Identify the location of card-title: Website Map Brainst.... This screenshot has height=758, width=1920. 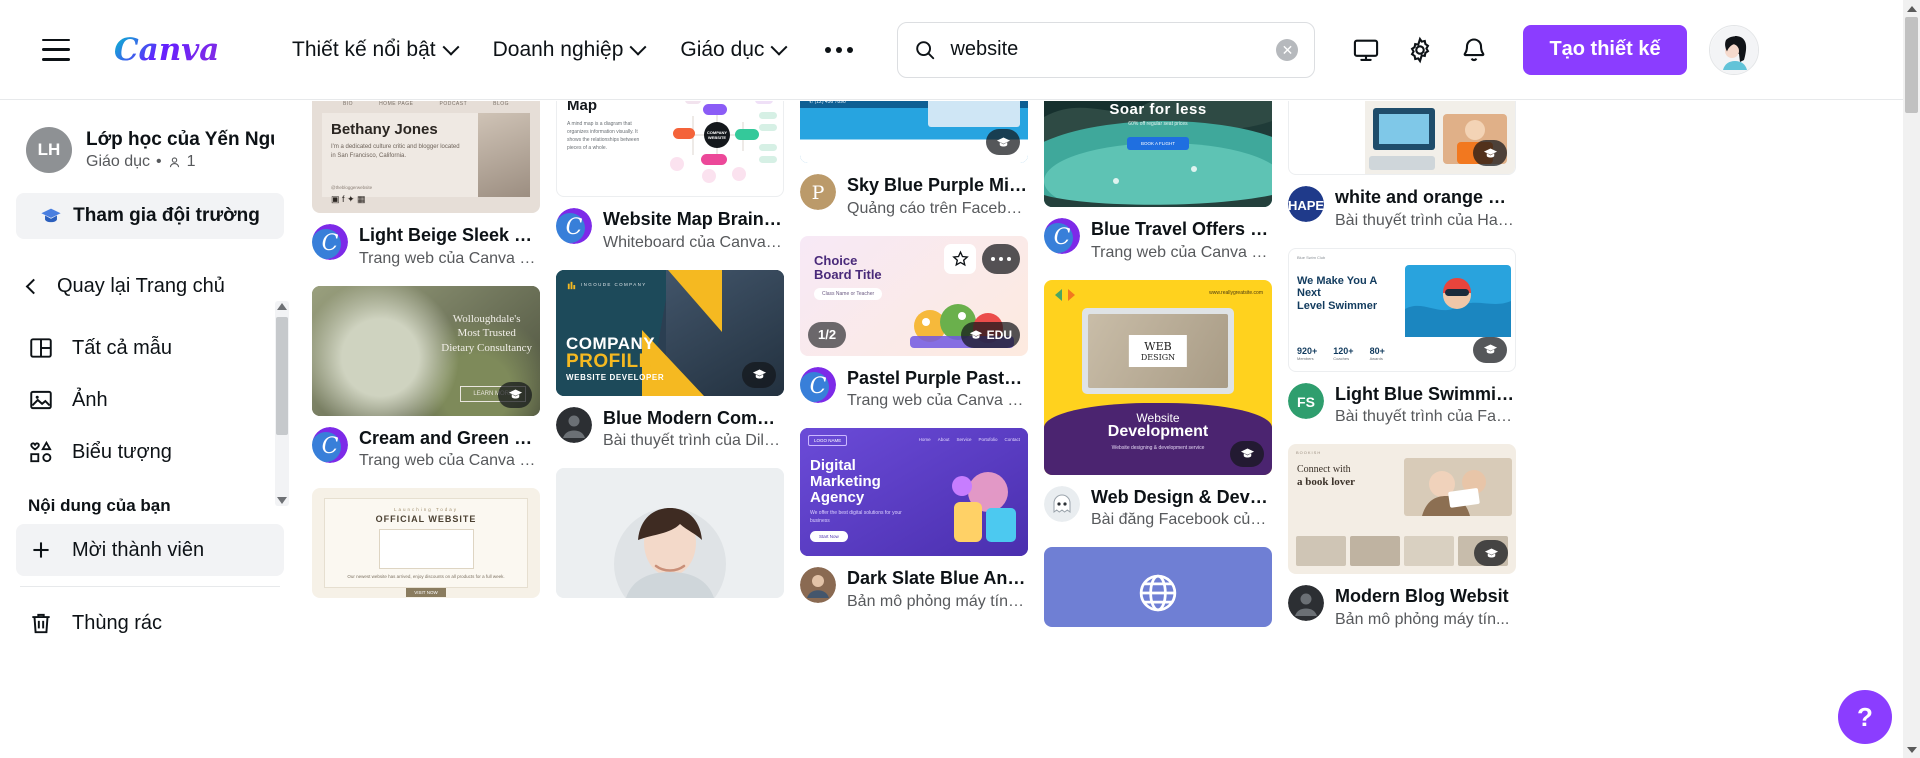
(693, 219).